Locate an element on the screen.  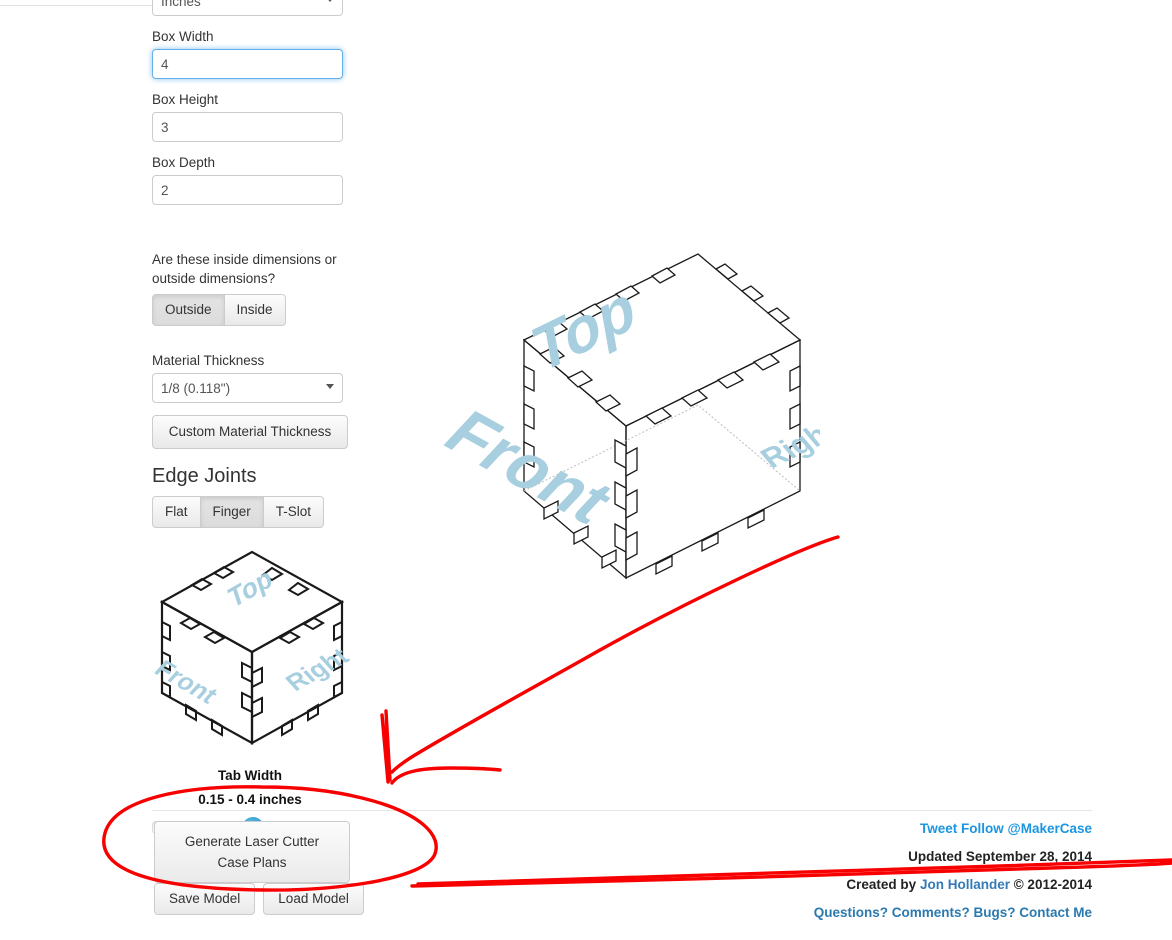
cube-face-front-label: Front is located at coordinates (187, 682).